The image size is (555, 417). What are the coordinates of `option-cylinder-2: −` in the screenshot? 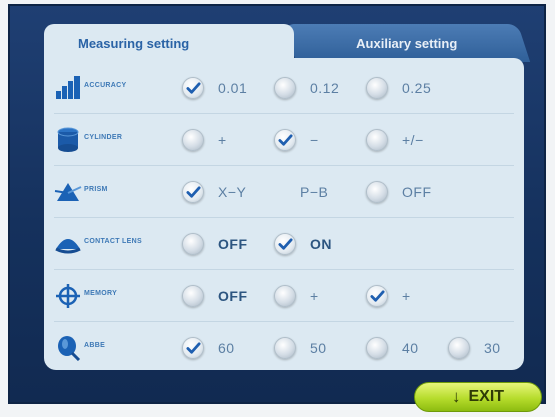 It's located at (296, 140).